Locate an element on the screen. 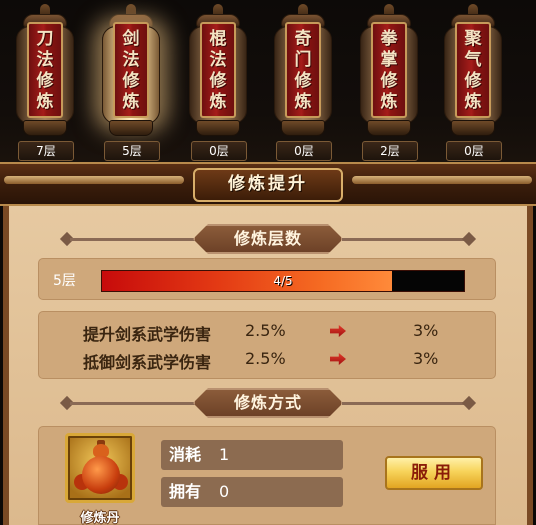 This screenshot has width=536, height=525. section-title-level: 修炼层数 is located at coordinates (268, 239).